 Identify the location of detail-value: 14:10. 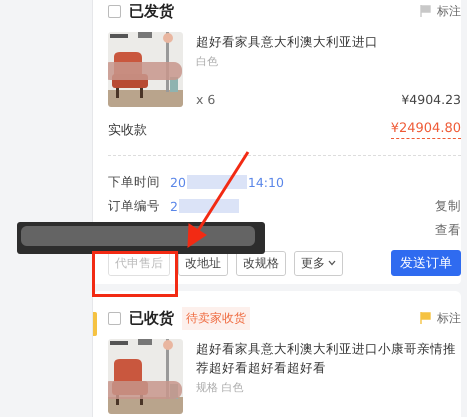
(266, 182).